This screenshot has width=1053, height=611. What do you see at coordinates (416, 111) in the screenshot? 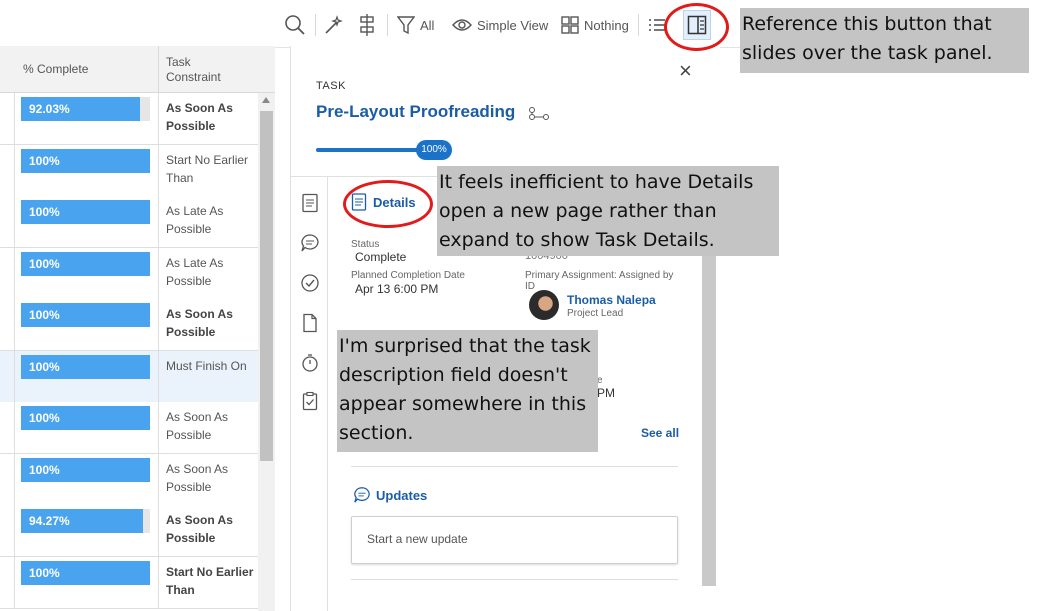
I see `task-title-text: Pre-Layout Proofreading` at bounding box center [416, 111].